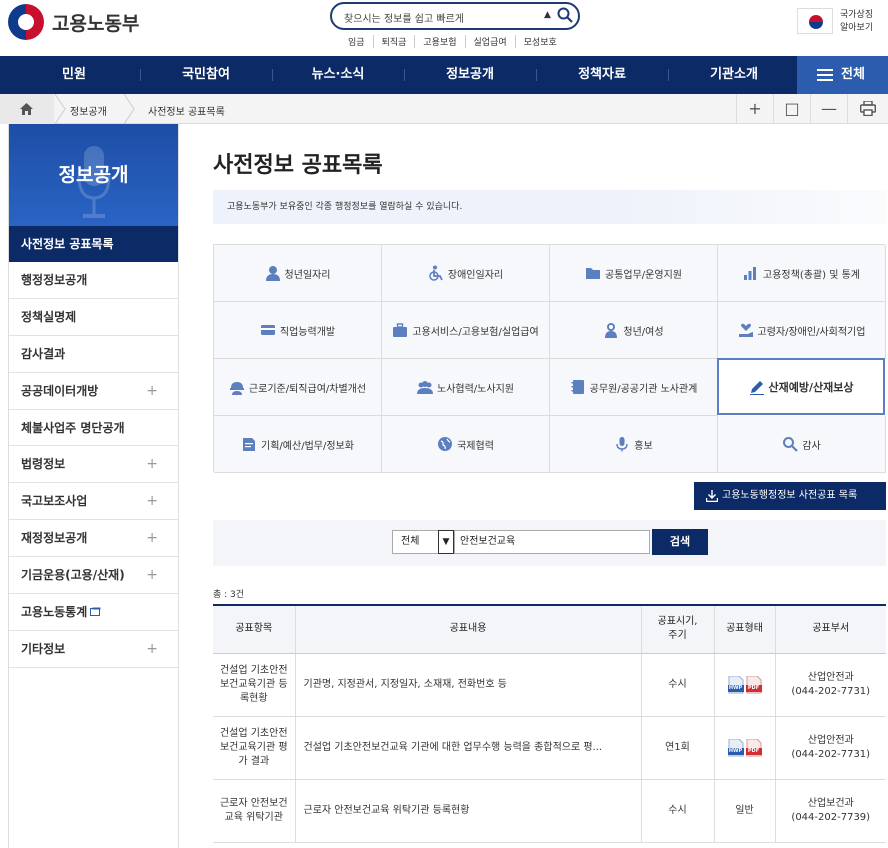  What do you see at coordinates (93, 244) in the screenshot?
I see `sidebar-item-current: 사전정보 공표목록` at bounding box center [93, 244].